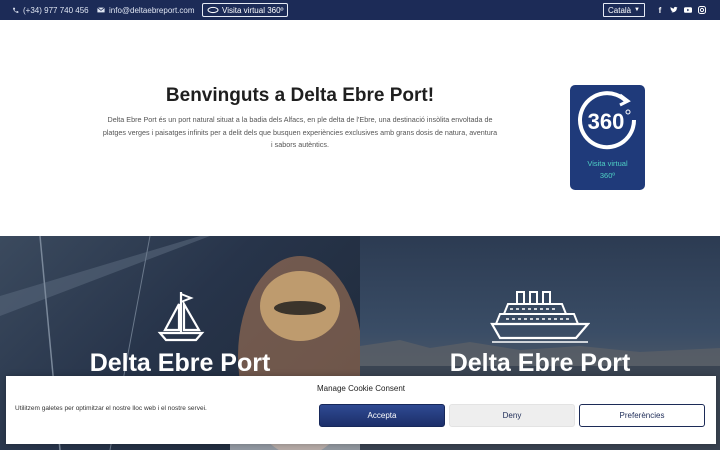 The height and width of the screenshot is (450, 720). What do you see at coordinates (688, 10) in the screenshot?
I see `youtube-icon` at bounding box center [688, 10].